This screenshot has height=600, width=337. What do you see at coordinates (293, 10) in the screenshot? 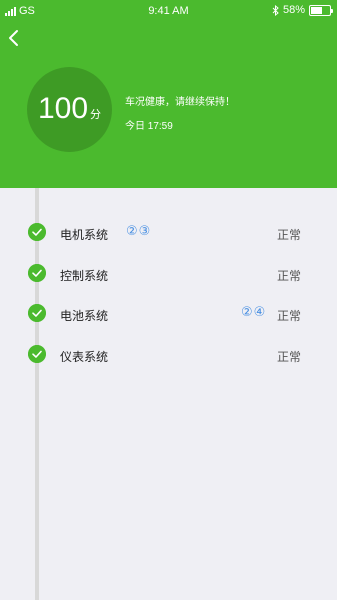
I see `battery-percent: 58%` at bounding box center [293, 10].